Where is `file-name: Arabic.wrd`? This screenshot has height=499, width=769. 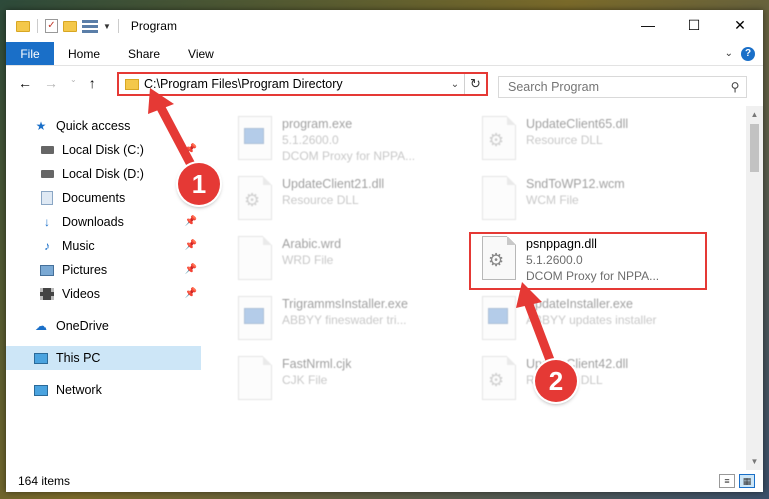
file-name: Arabic.wrd is located at coordinates (312, 244).